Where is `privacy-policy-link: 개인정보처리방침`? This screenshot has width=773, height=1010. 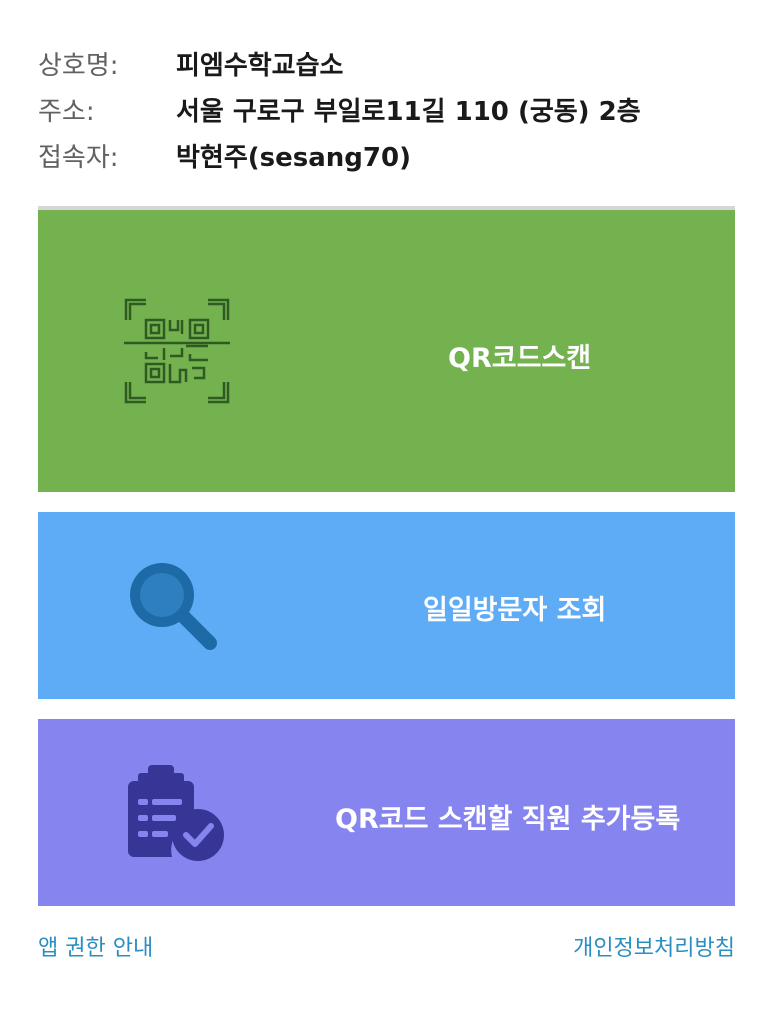
privacy-policy-link: 개인정보처리방침 is located at coordinates (654, 946).